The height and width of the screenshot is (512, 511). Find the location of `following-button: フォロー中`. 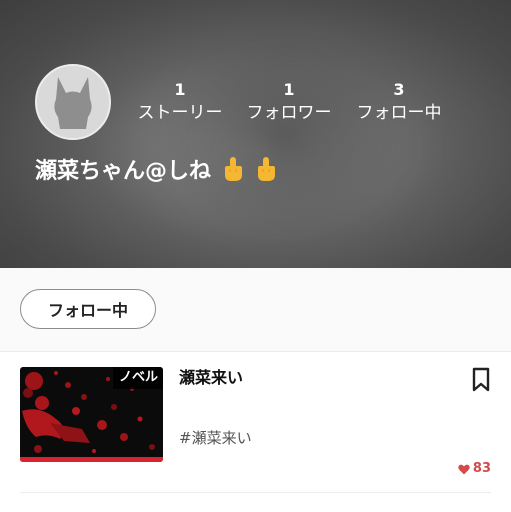

following-button: フォロー中 is located at coordinates (88, 309).